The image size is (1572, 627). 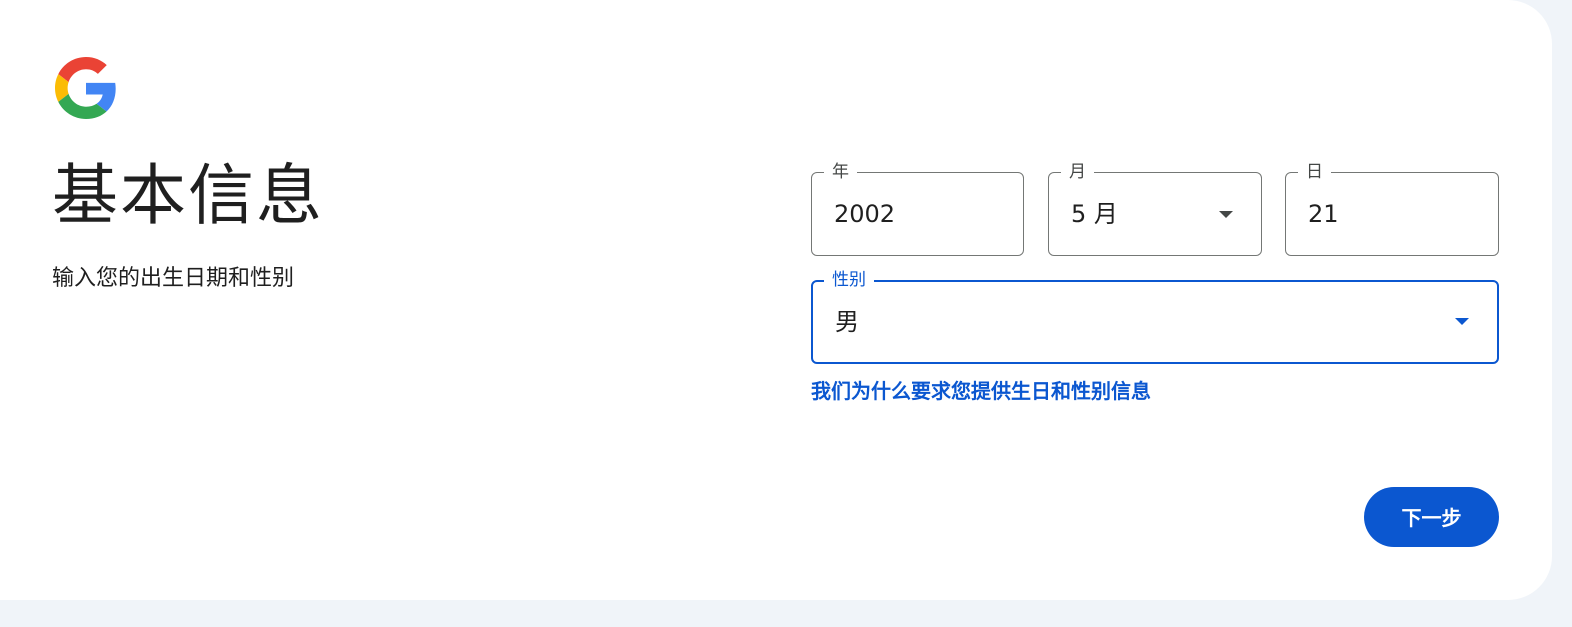 What do you see at coordinates (847, 322) in the screenshot?
I see `gender-value: 男` at bounding box center [847, 322].